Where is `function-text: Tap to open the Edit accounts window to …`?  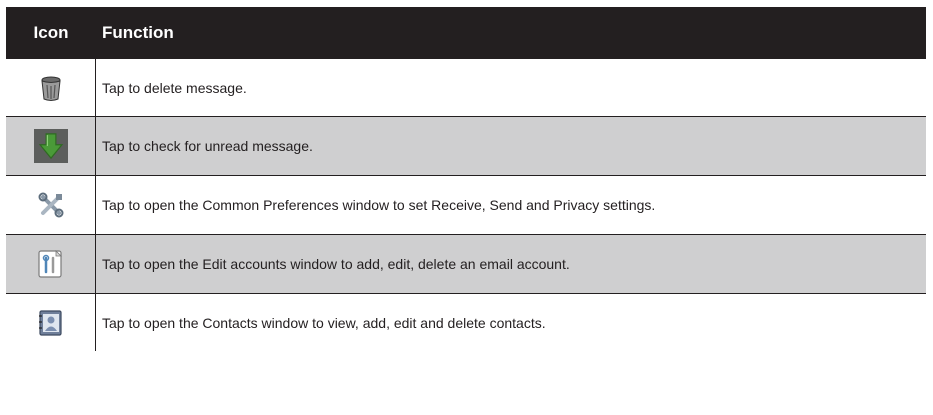
function-text: Tap to open the Edit accounts window to … is located at coordinates (336, 264).